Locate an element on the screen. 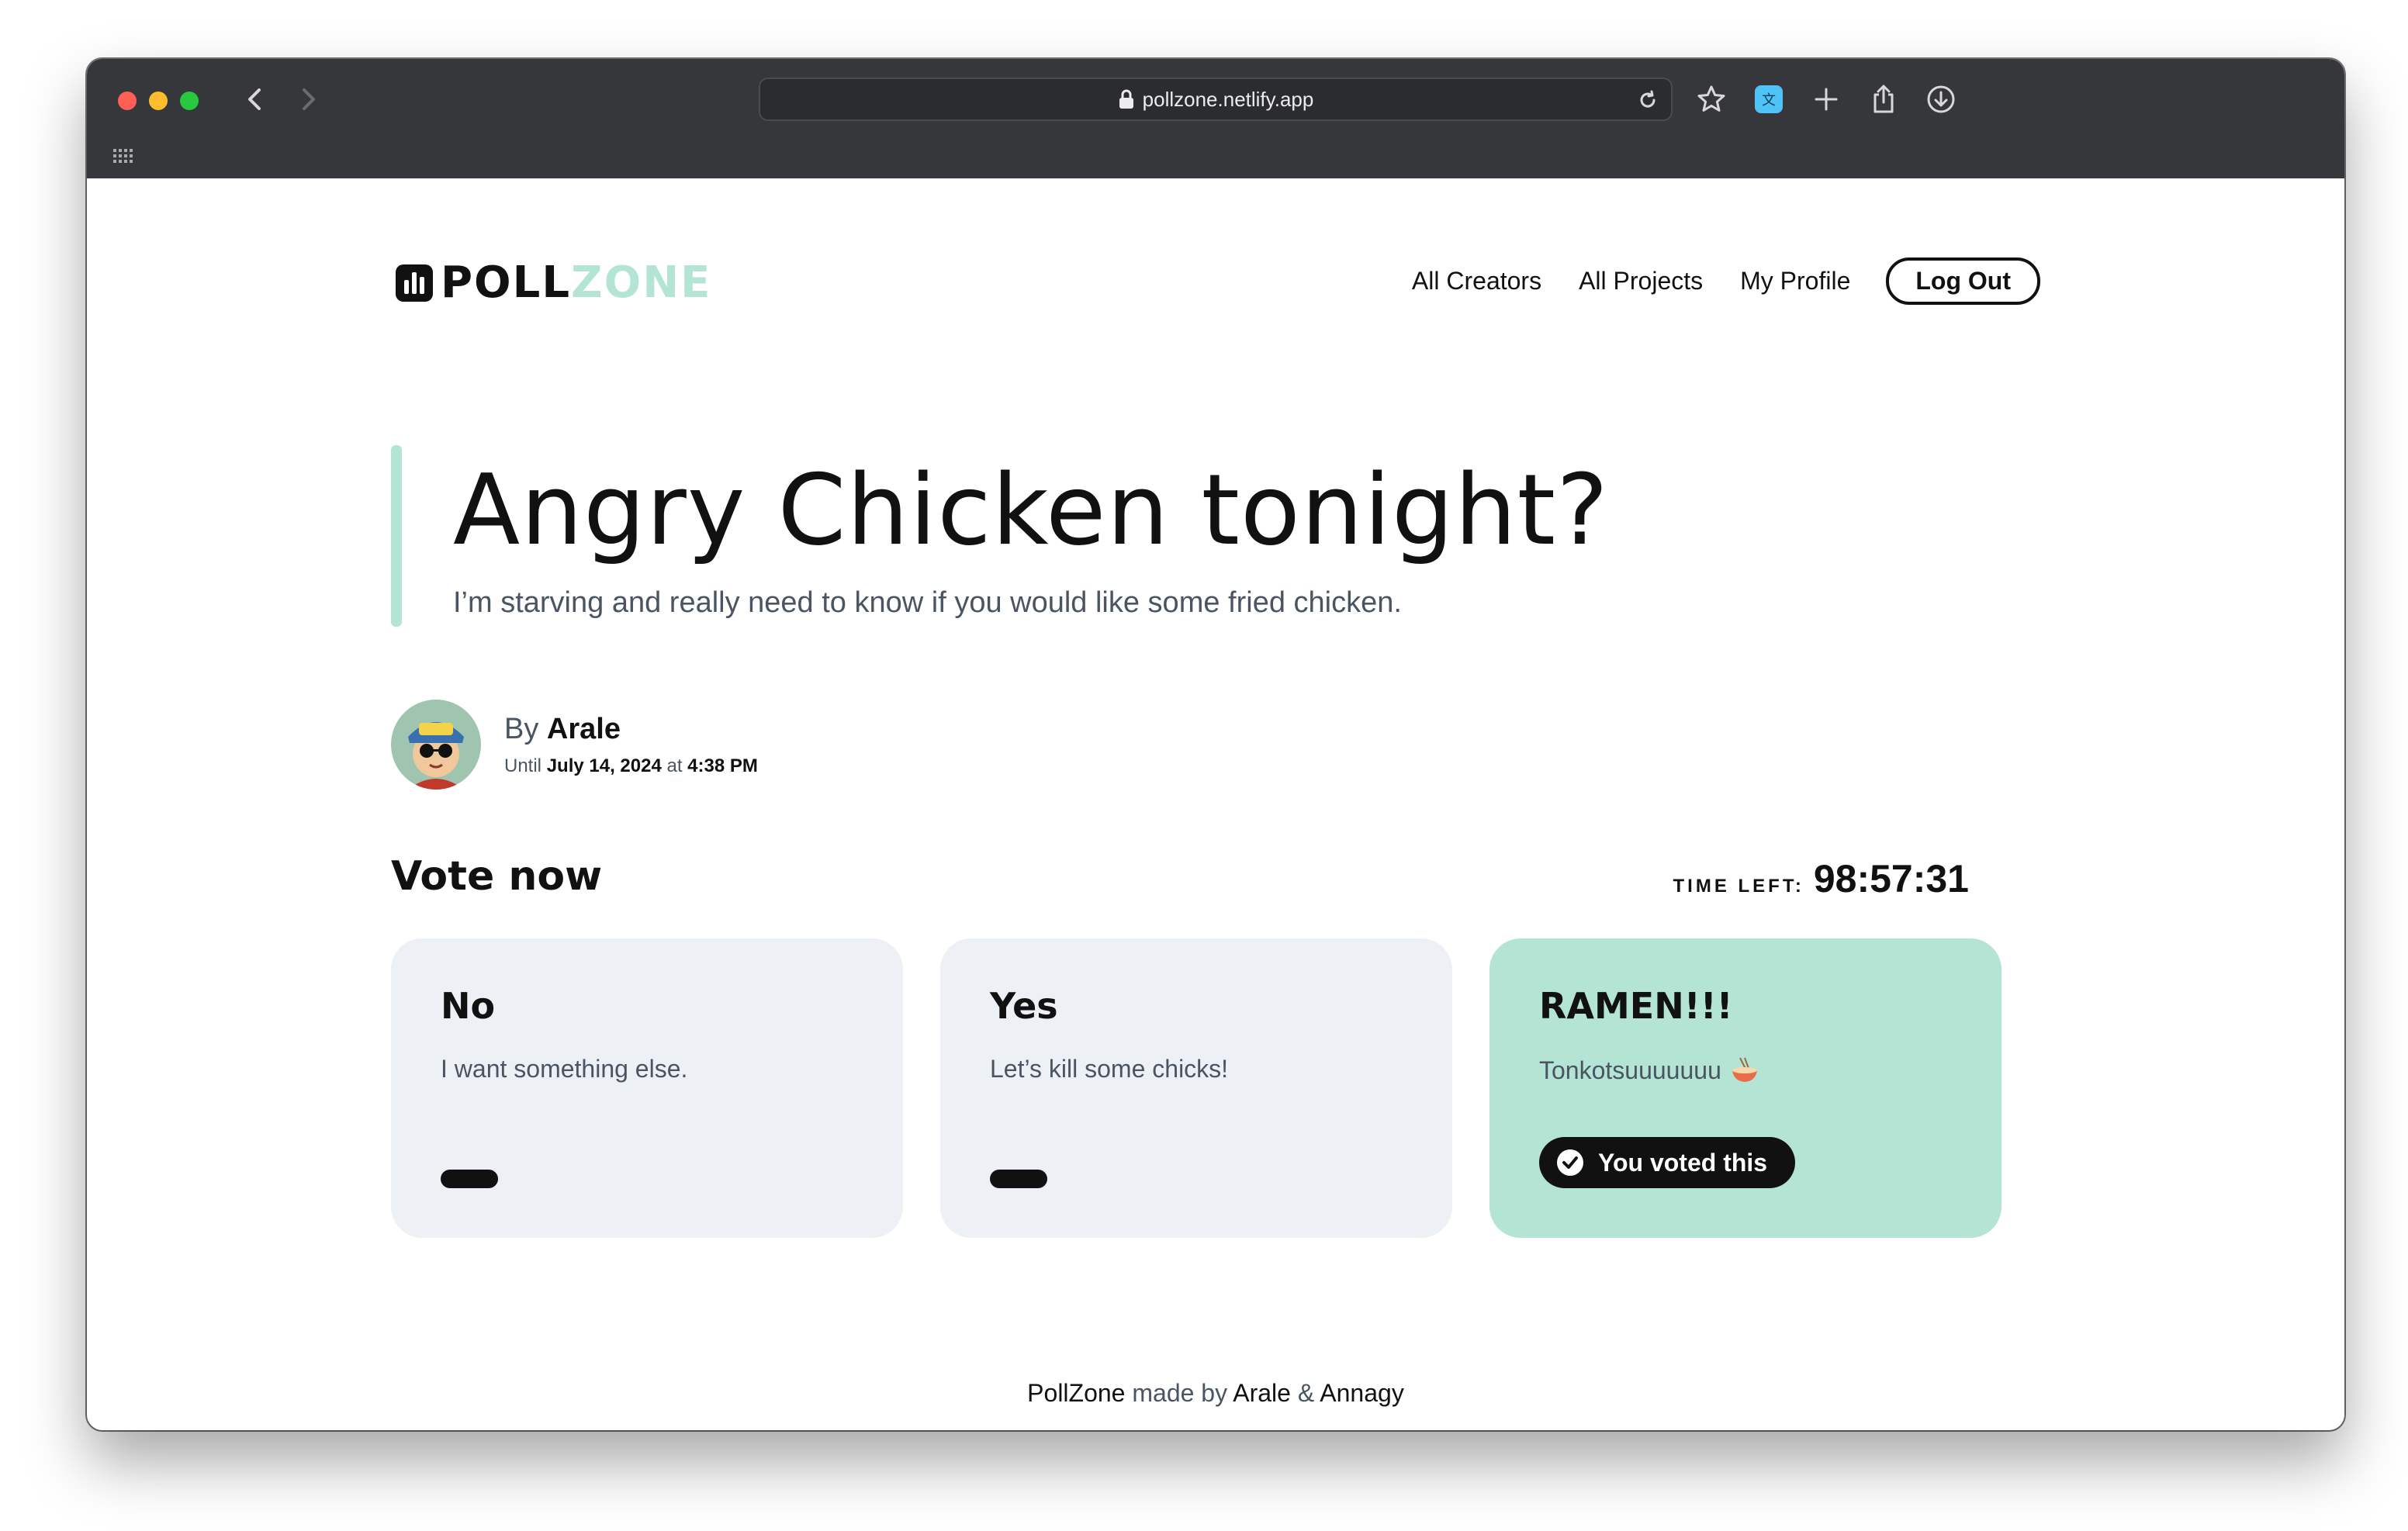 This screenshot has width=2408, height=1531. time-left-value: 98:57:31 is located at coordinates (1891, 878).